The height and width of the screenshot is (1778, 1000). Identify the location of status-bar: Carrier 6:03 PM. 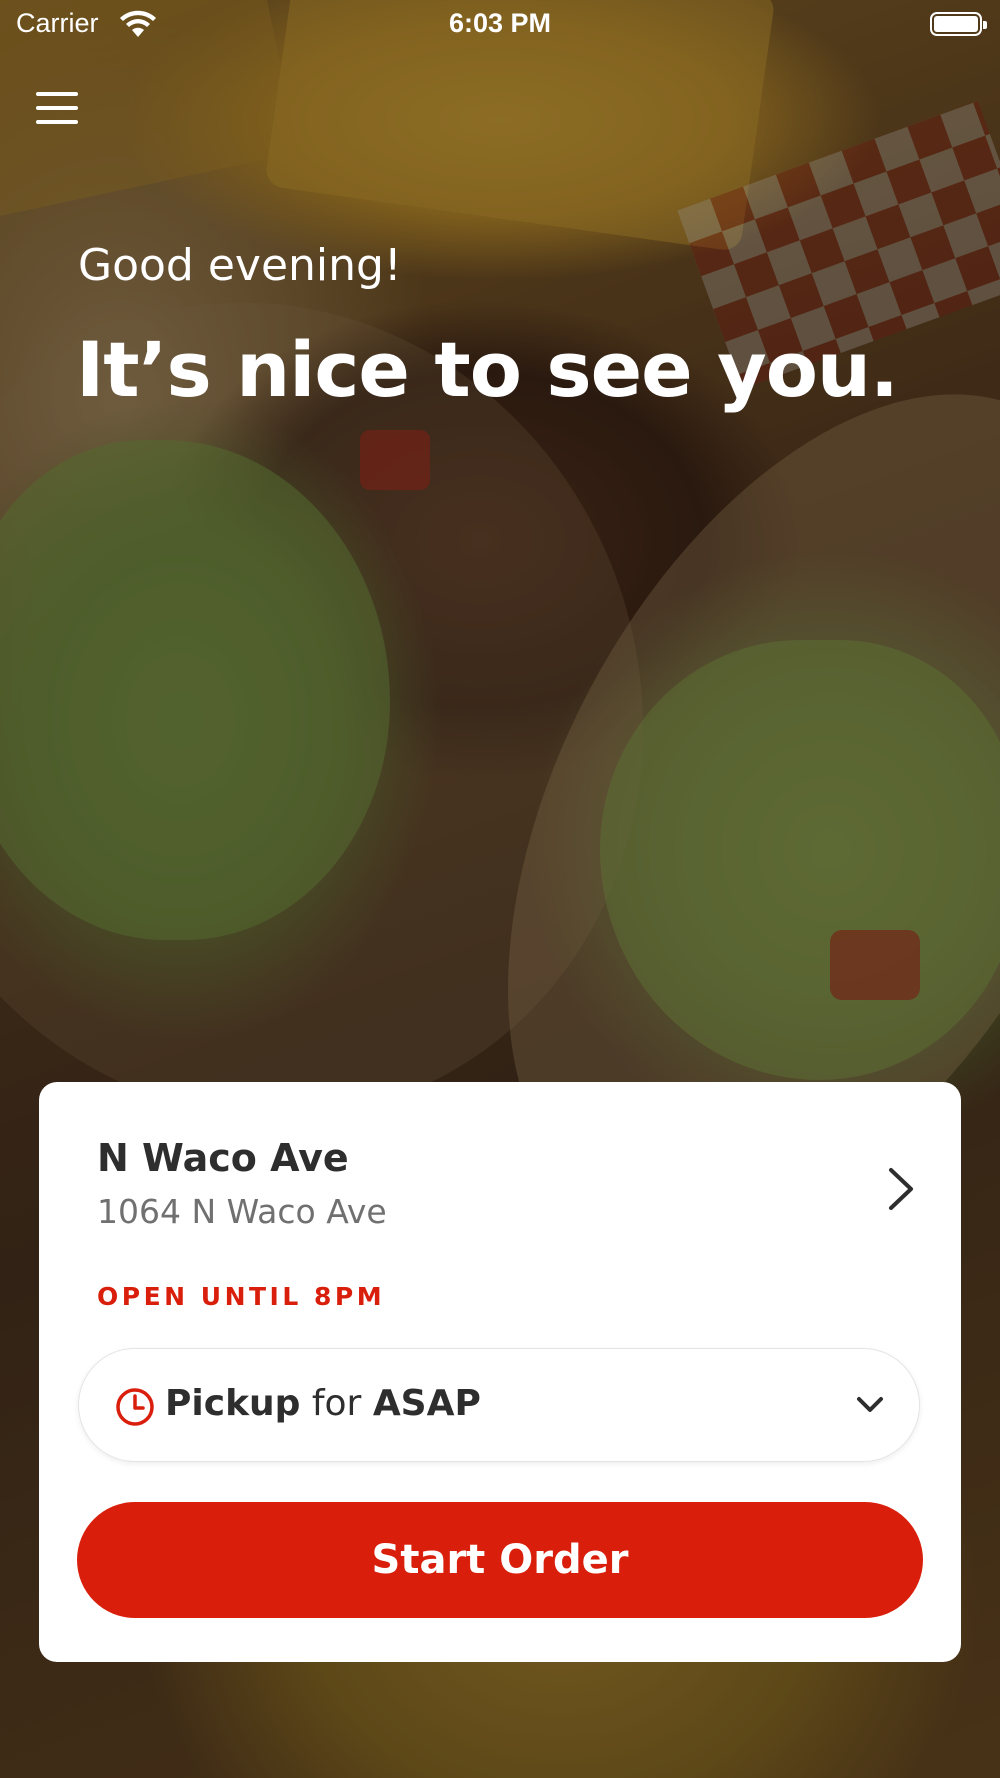
(500, 25).